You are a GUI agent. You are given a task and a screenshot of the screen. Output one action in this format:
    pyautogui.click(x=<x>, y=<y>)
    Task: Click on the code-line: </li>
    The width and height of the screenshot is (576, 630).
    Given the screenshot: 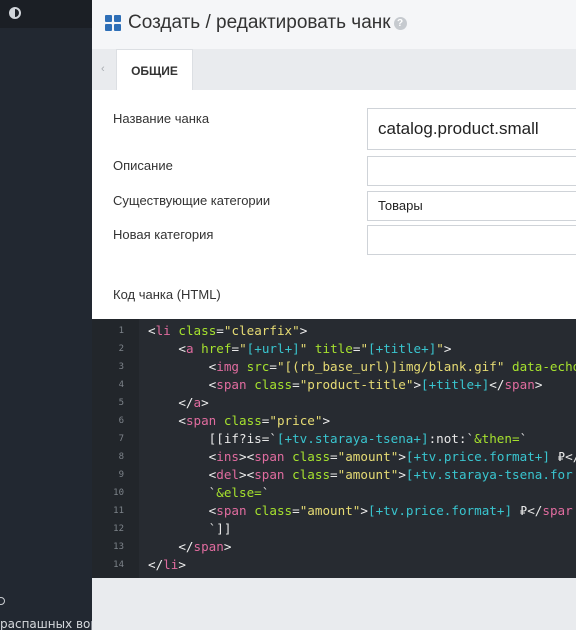 What is the action you would take?
    pyautogui.click(x=167, y=564)
    